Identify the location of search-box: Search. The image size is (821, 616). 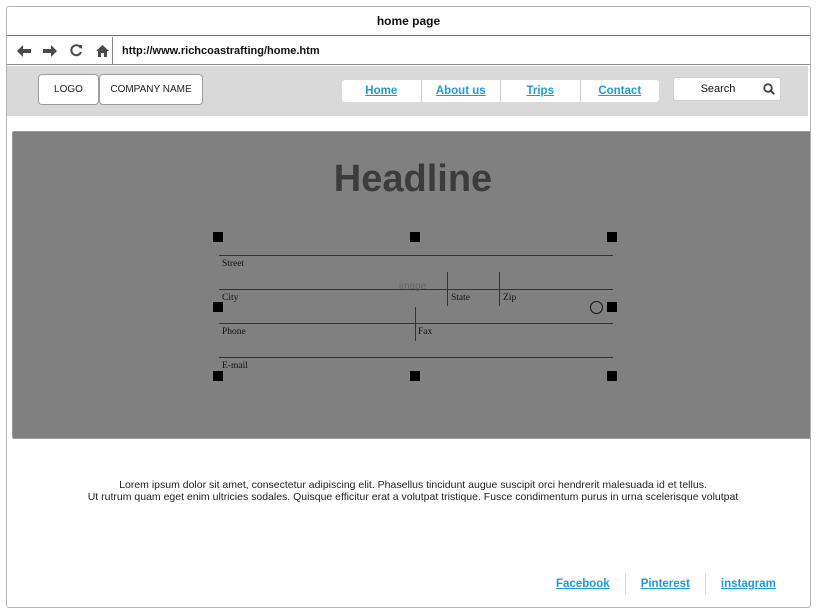
(727, 89).